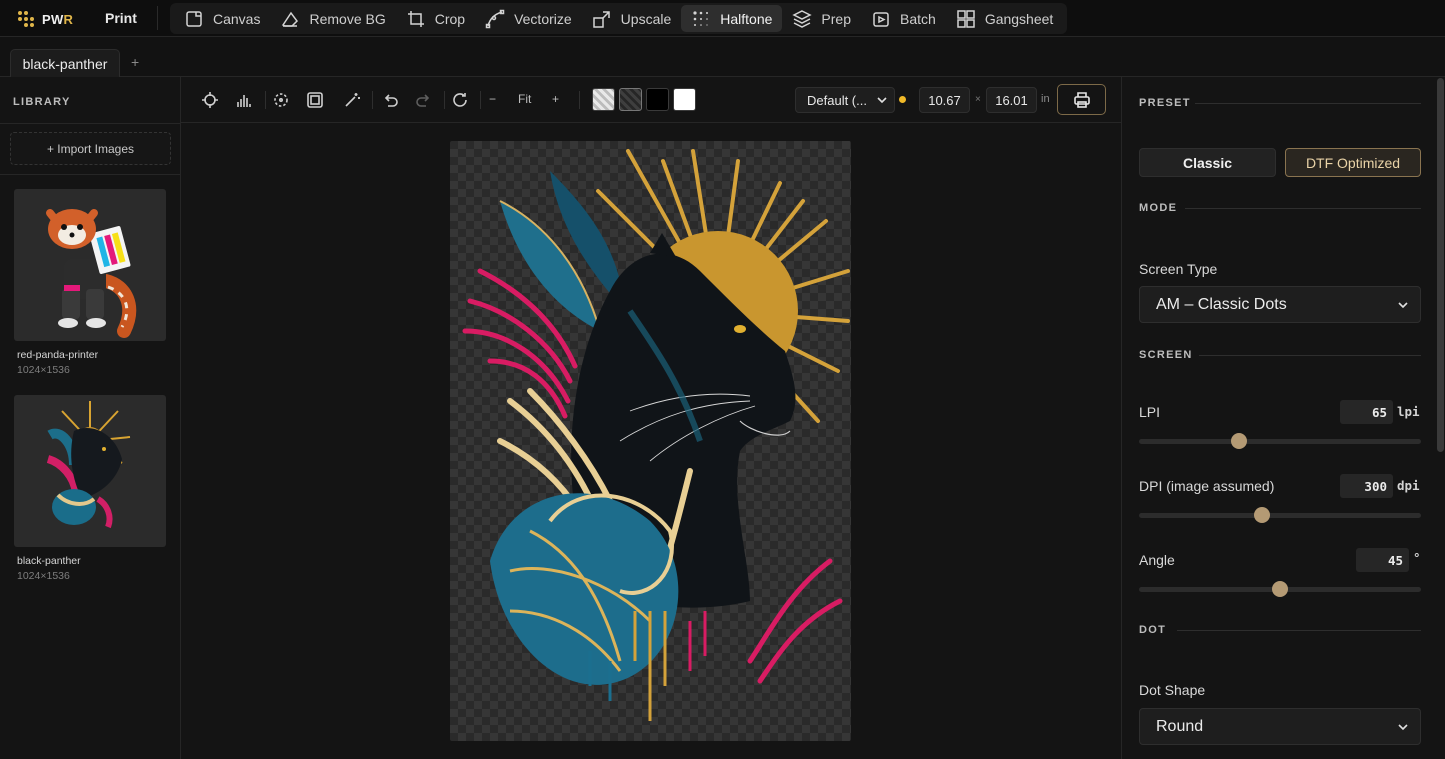 The width and height of the screenshot is (1445, 759). What do you see at coordinates (332, 18) in the screenshot?
I see `nav-remove-bg: Remove BG` at bounding box center [332, 18].